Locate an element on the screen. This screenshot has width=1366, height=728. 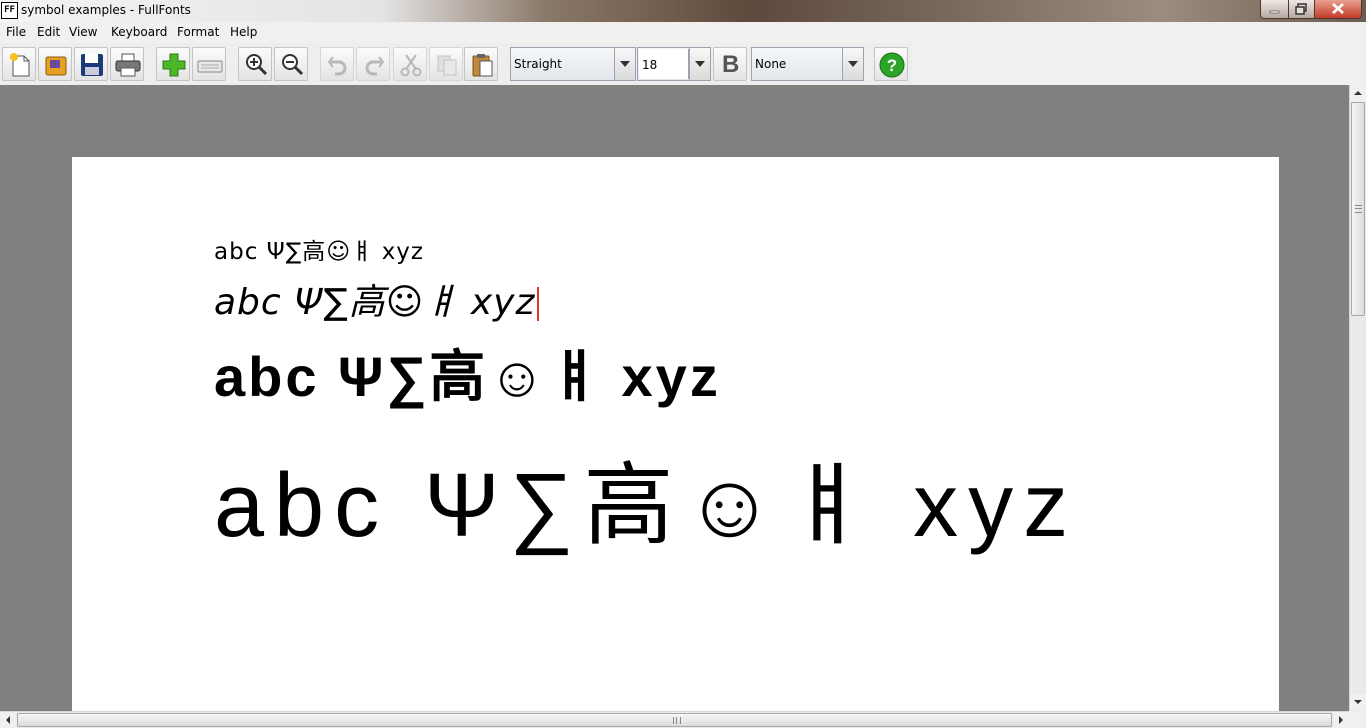
scroll-down-button is located at coordinates (1358, 702).